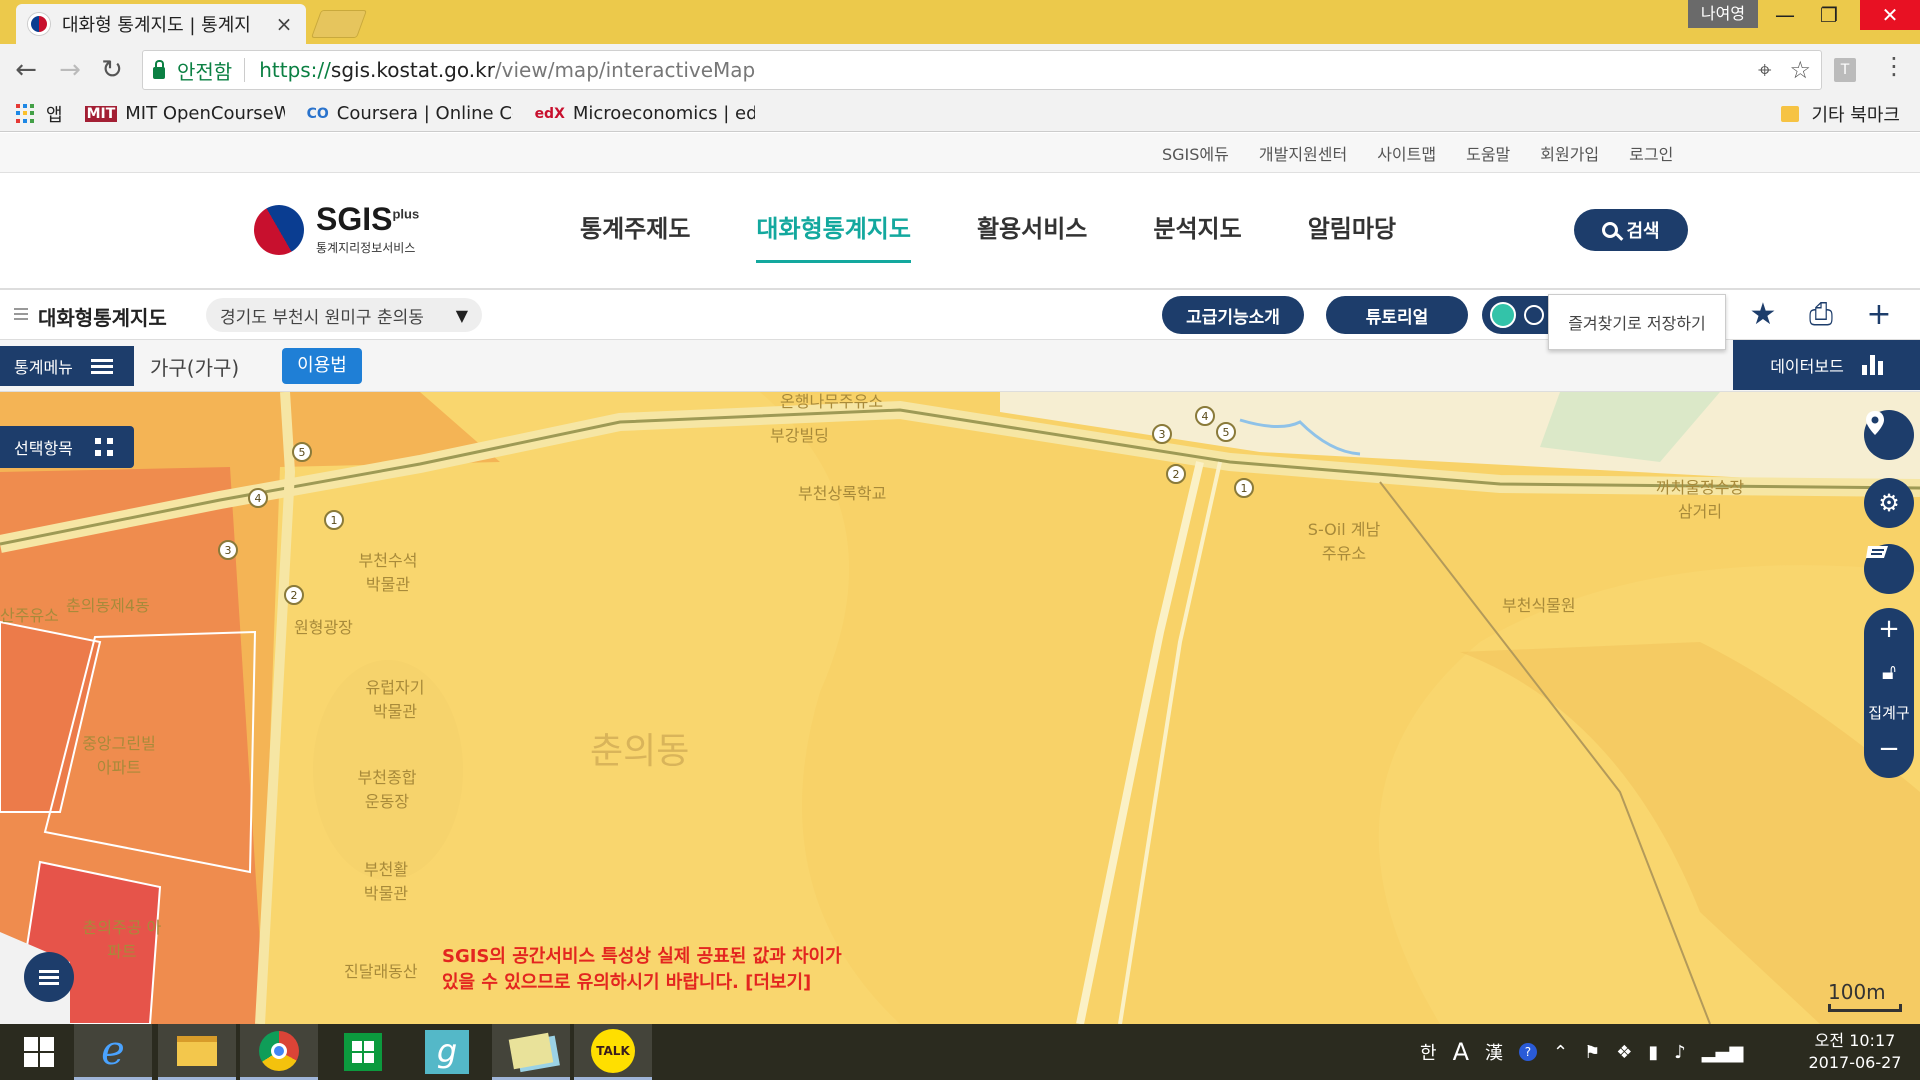  What do you see at coordinates (381, 971) in the screenshot?
I see `map-label: 진달래동산` at bounding box center [381, 971].